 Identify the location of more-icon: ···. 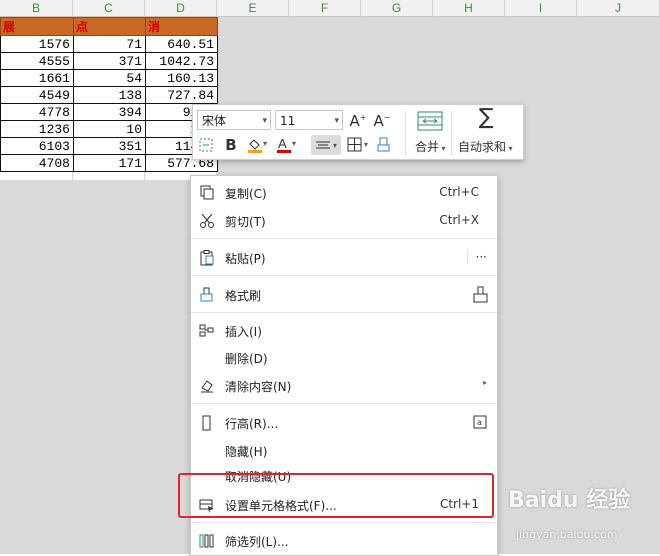
(476, 257).